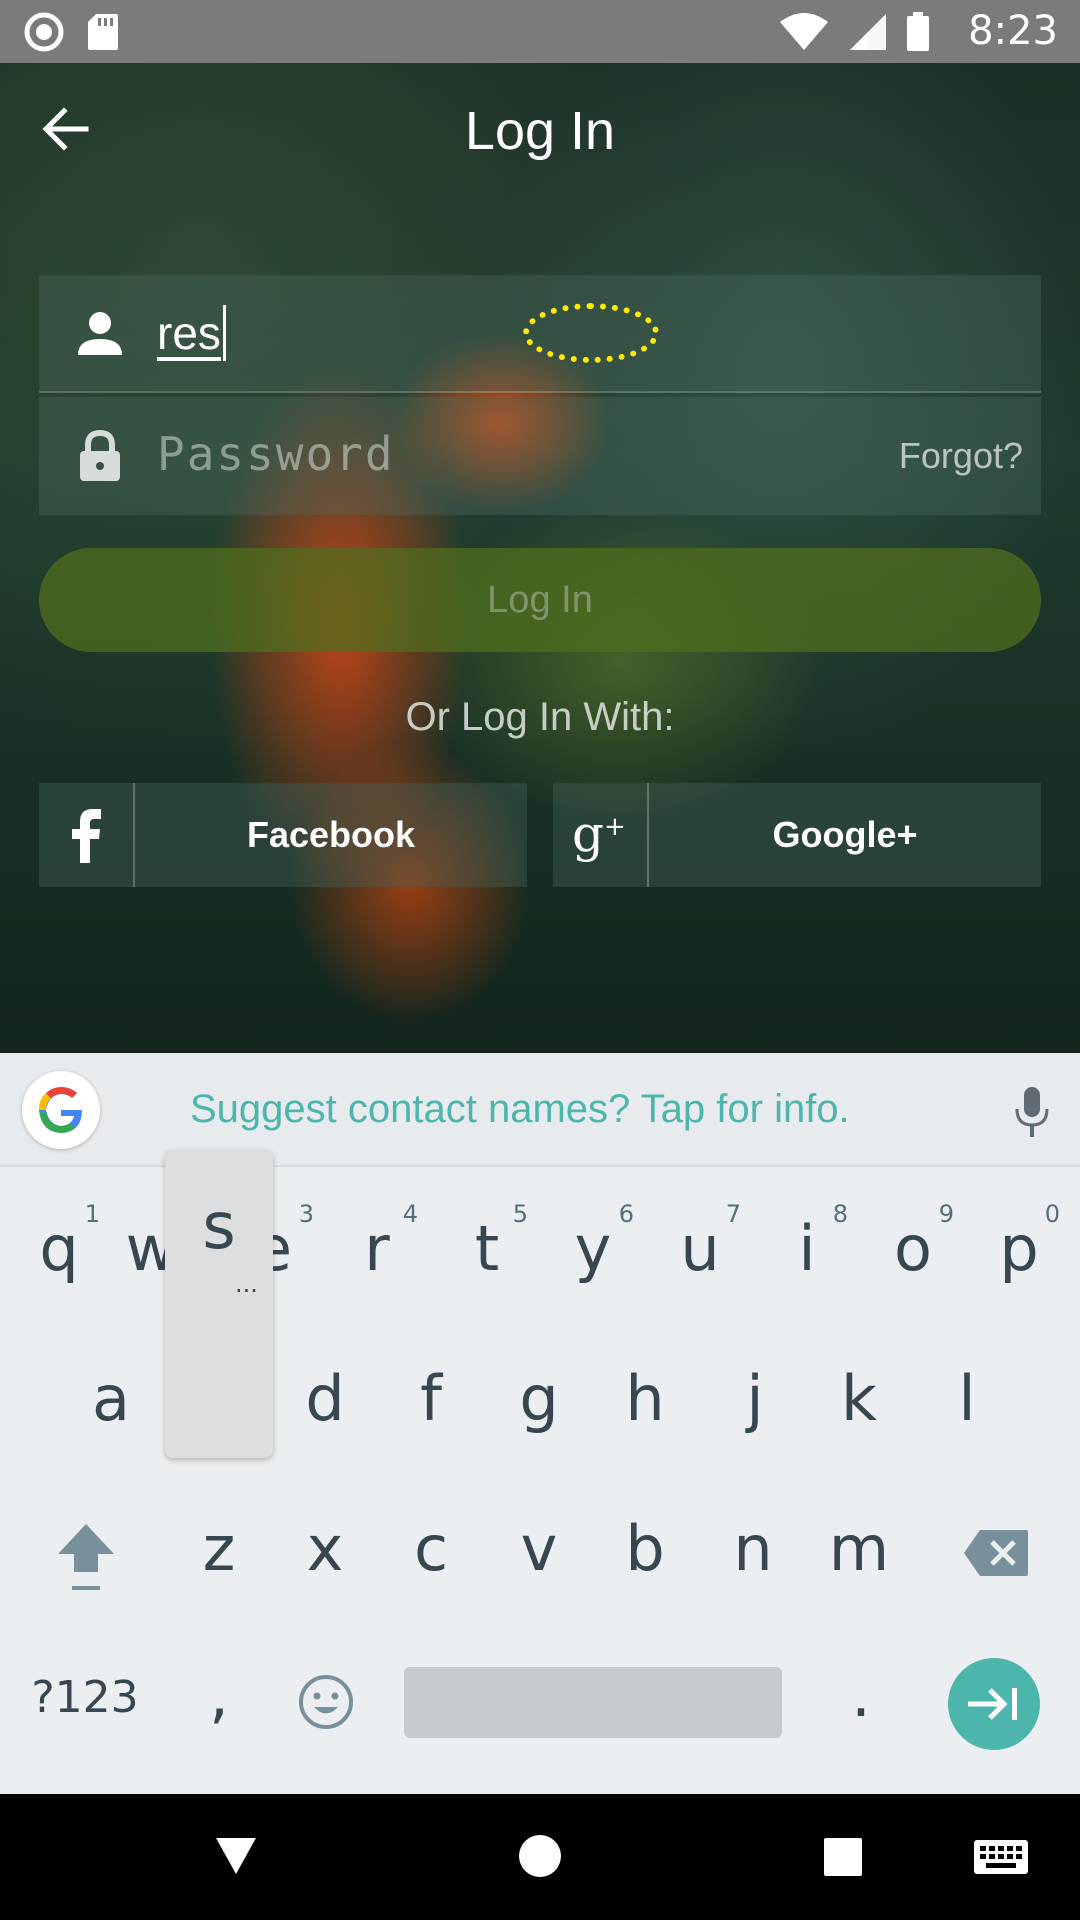 The width and height of the screenshot is (1080, 1920). Describe the element at coordinates (540, 456) in the screenshot. I see `password-field: Password Forgot?` at that location.